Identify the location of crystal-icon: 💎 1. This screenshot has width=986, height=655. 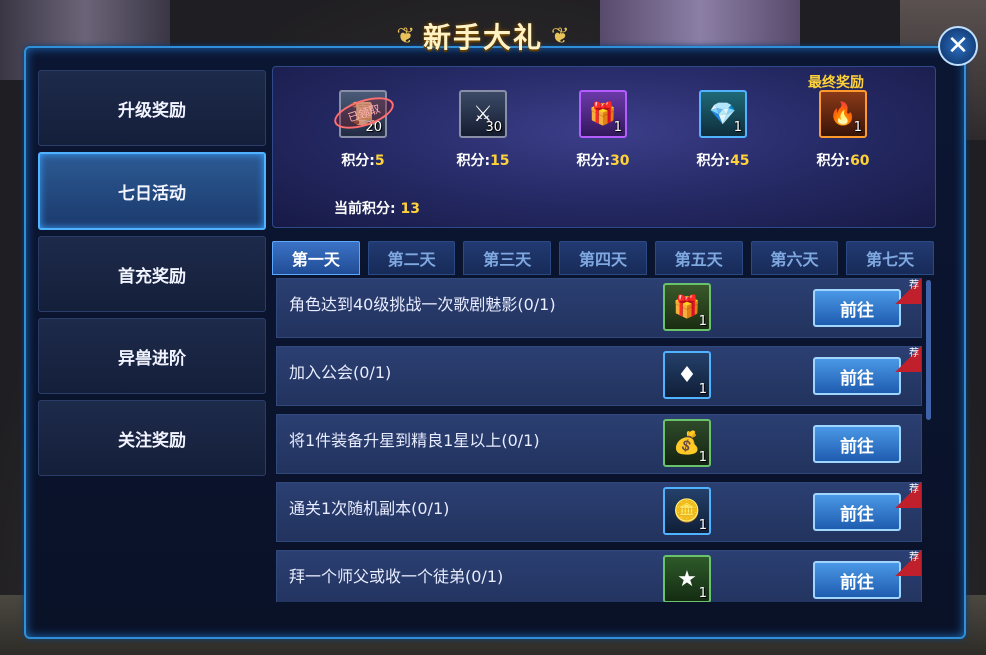
(723, 114).